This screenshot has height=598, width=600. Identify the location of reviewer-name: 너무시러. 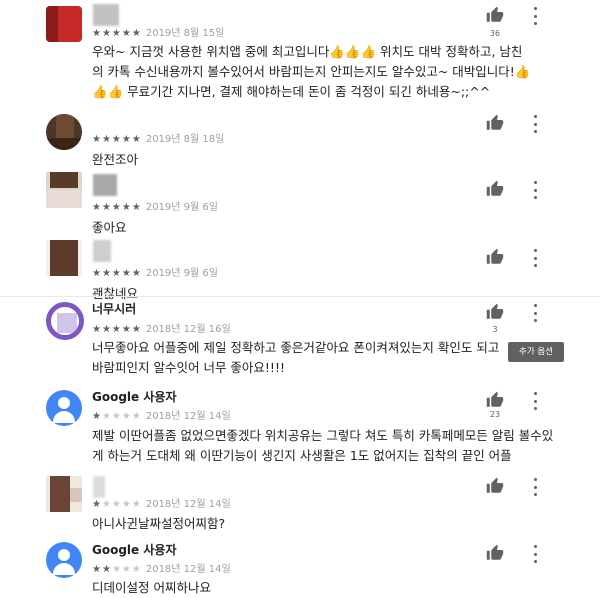
(114, 309).